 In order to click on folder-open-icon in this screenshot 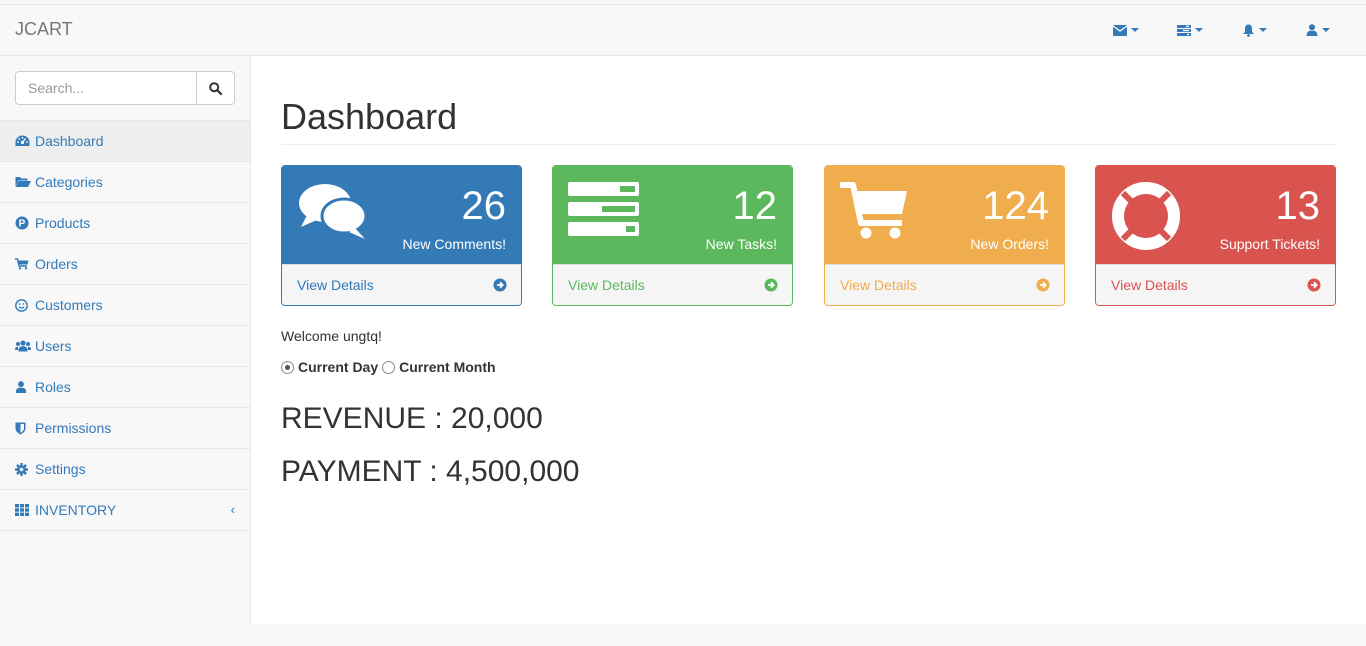, I will do `click(23, 182)`.